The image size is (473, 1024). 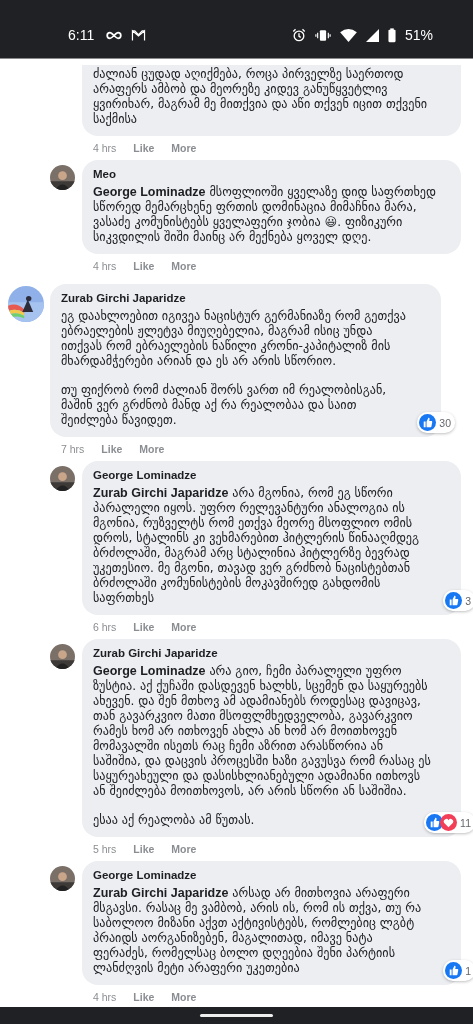 What do you see at coordinates (272, 174) in the screenshot?
I see `author-name: Meo` at bounding box center [272, 174].